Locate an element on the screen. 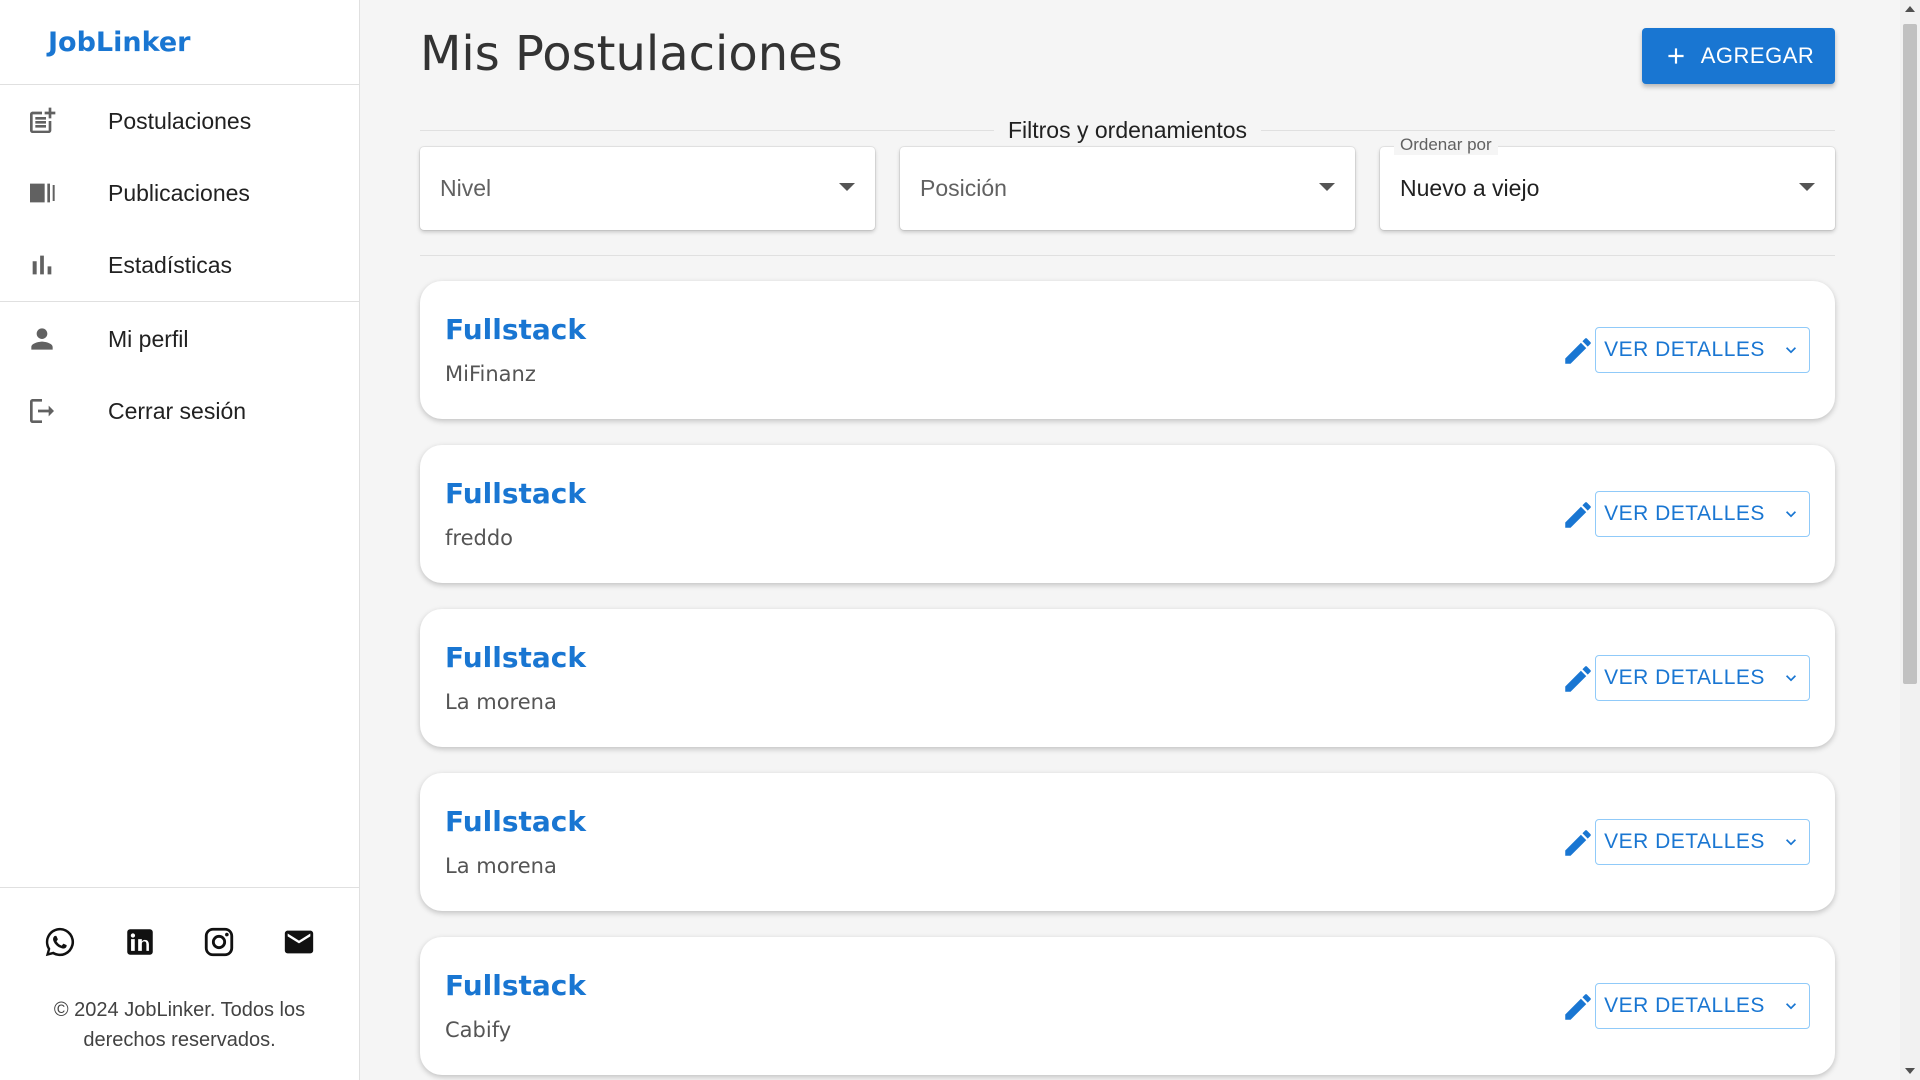  bar-chart-icon is located at coordinates (54, 265).